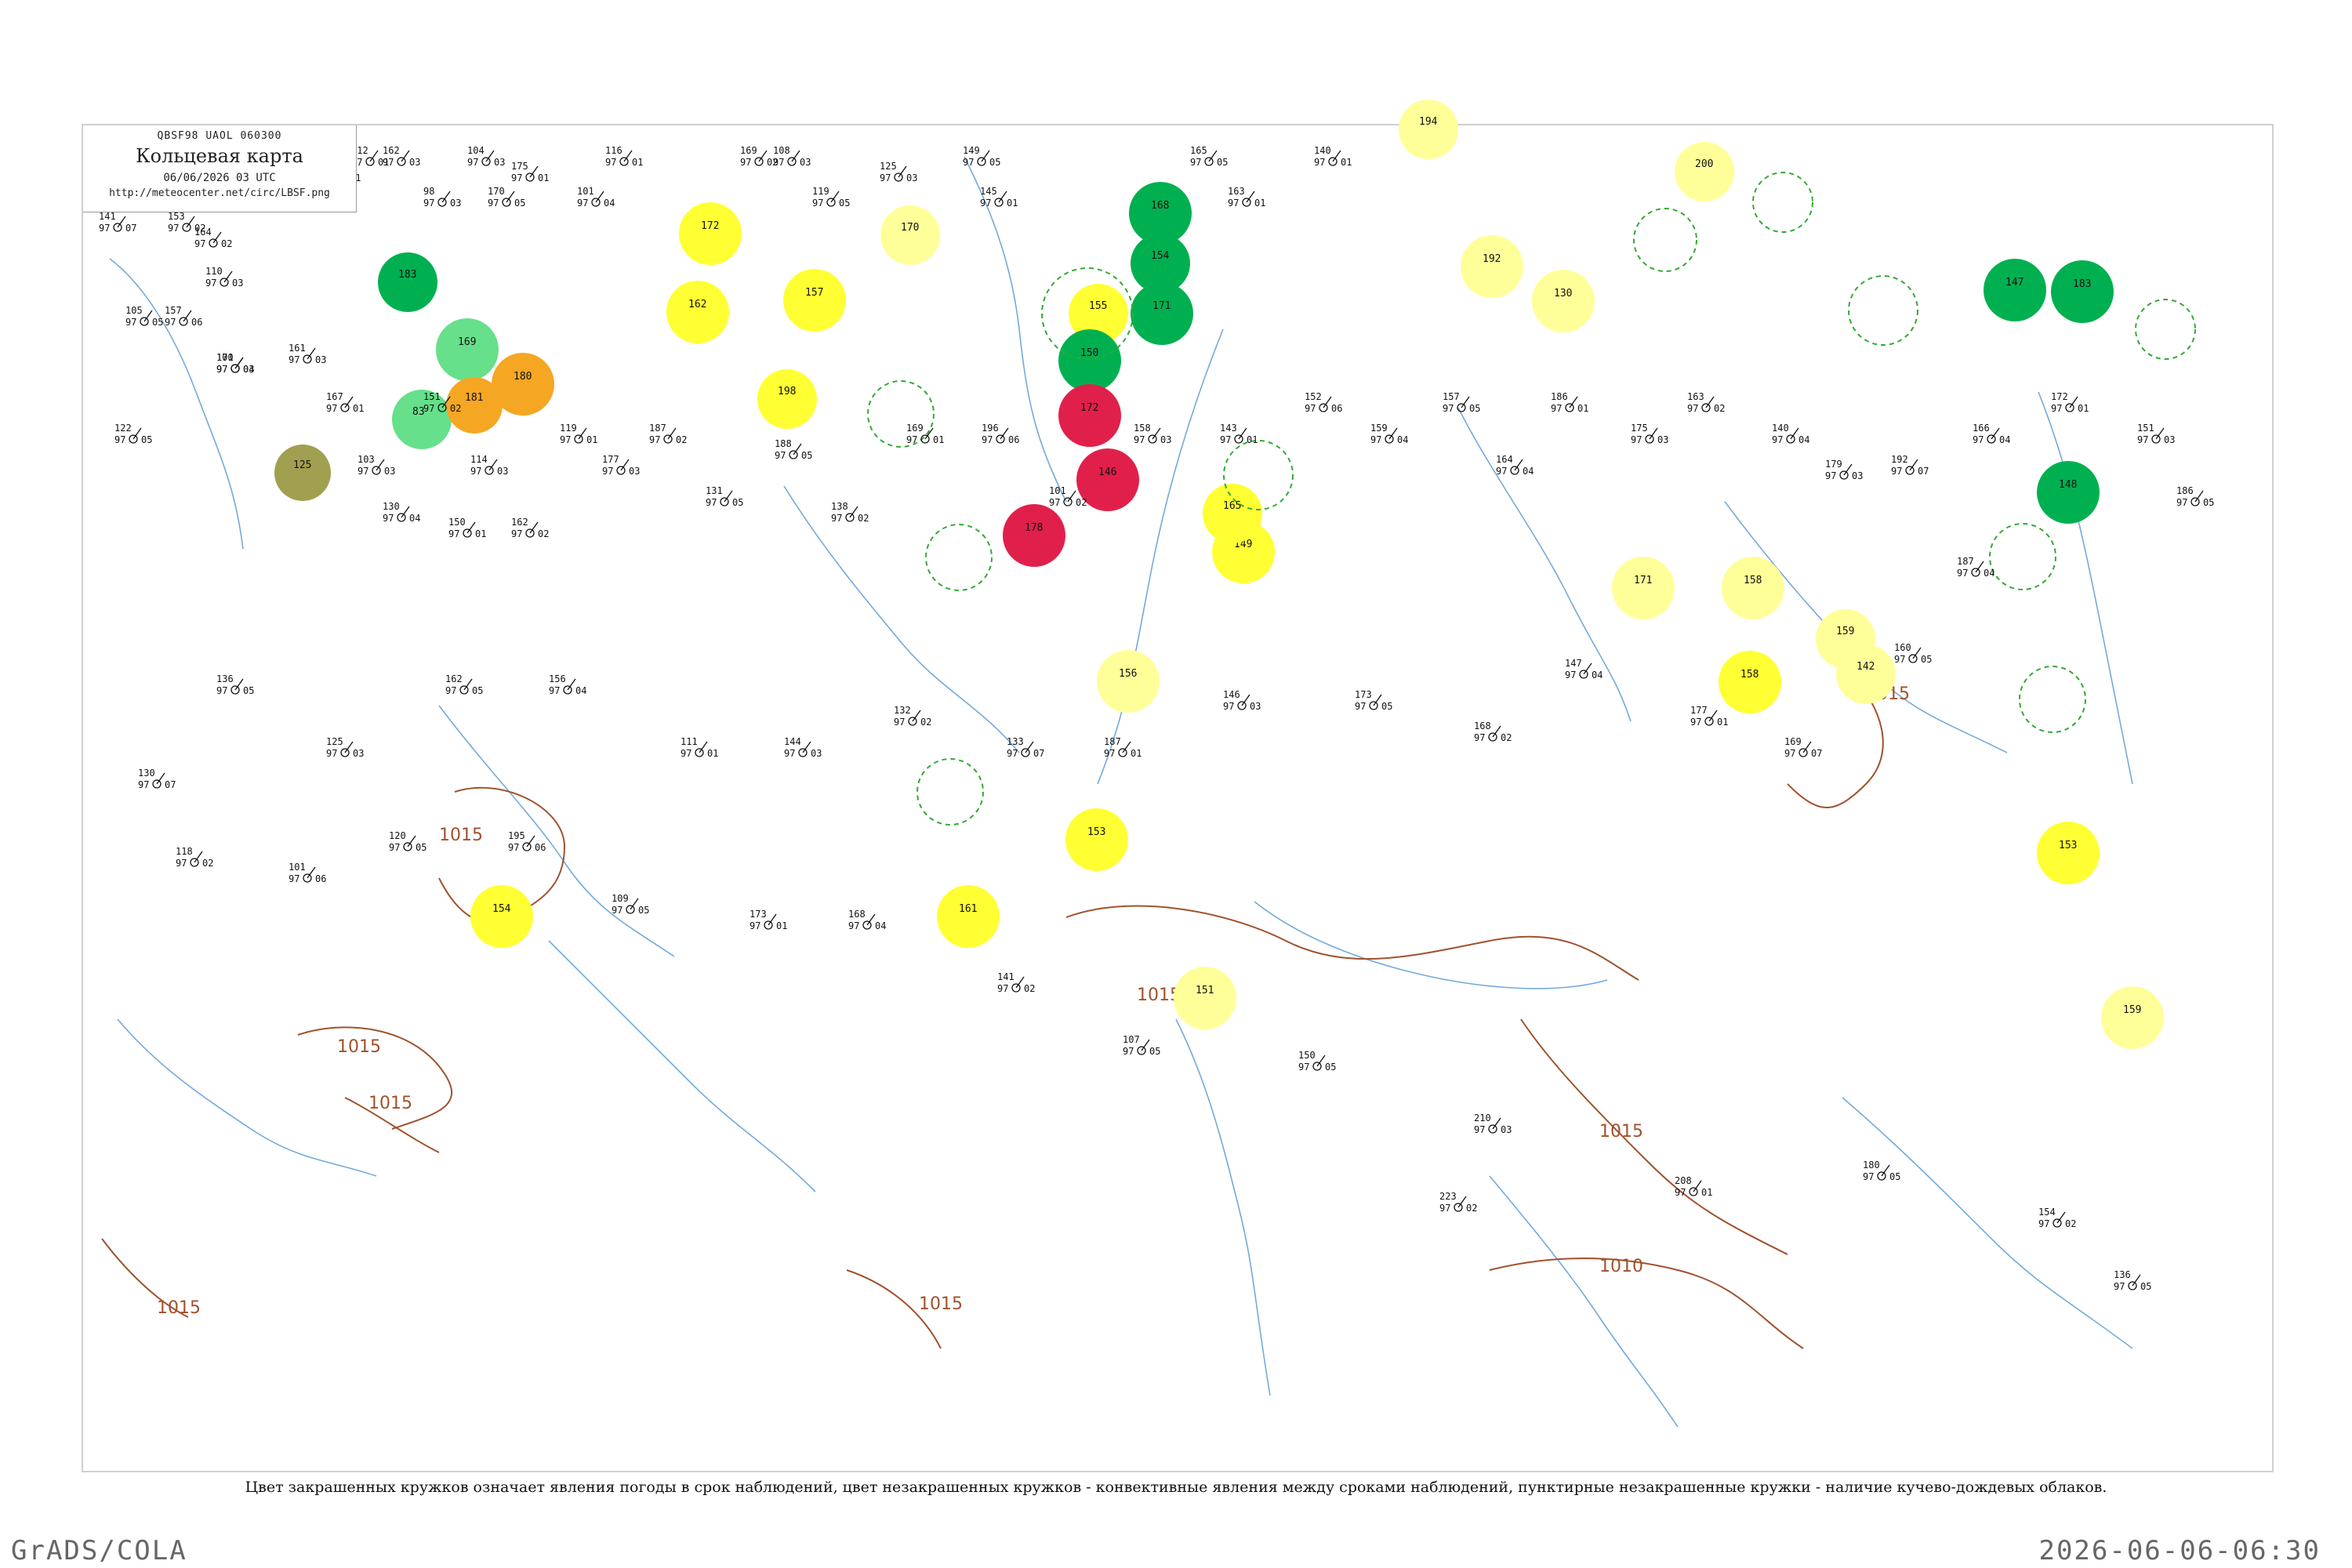  Describe the element at coordinates (1198, 150) in the screenshot. I see `station-pressure: 165` at that location.